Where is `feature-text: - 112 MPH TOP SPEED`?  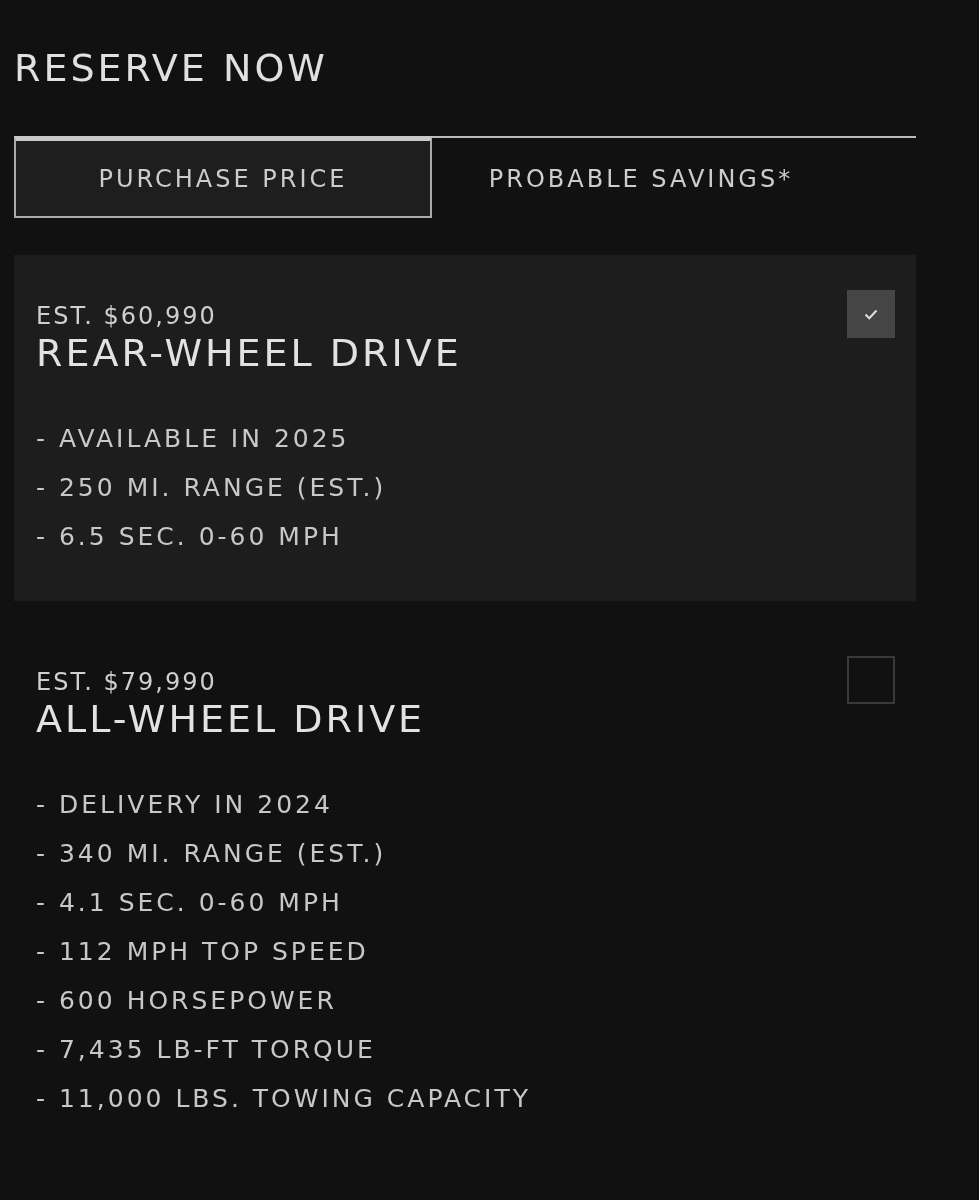
feature-text: - 112 MPH TOP SPEED is located at coordinates (202, 952).